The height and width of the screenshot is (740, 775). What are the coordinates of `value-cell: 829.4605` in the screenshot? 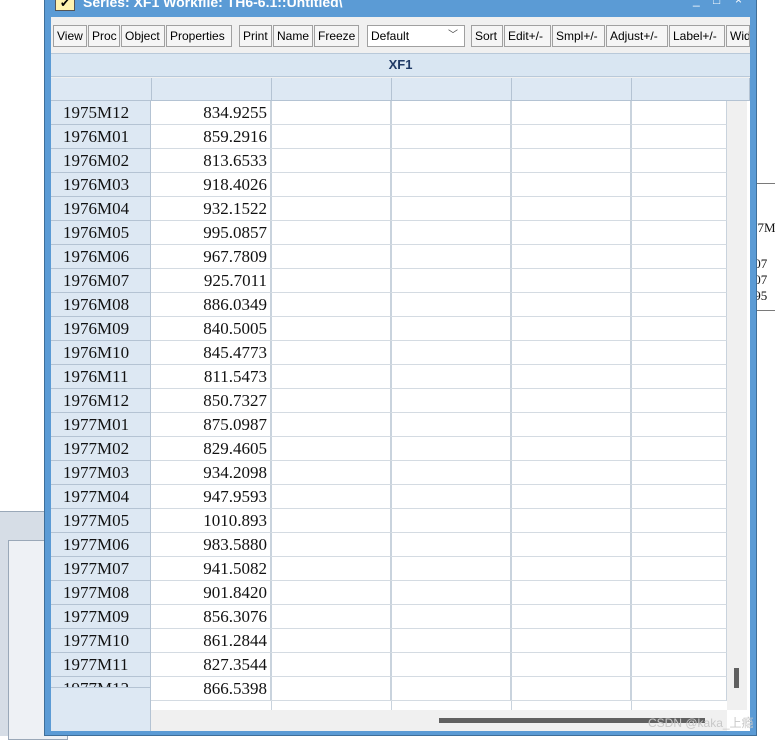 It's located at (211, 449).